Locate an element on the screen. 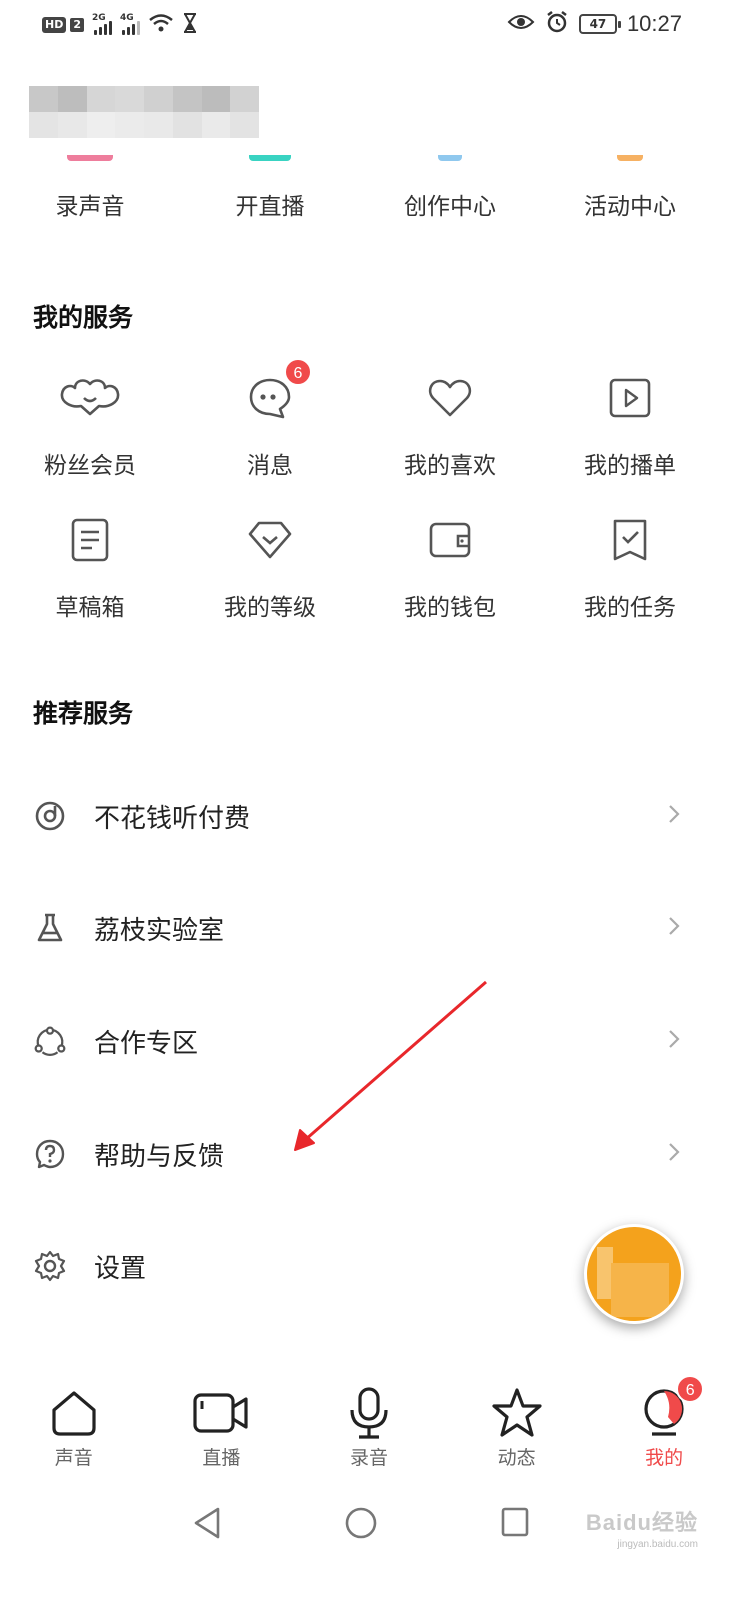 The height and width of the screenshot is (1600, 738). floating-player-button is located at coordinates (634, 1274).